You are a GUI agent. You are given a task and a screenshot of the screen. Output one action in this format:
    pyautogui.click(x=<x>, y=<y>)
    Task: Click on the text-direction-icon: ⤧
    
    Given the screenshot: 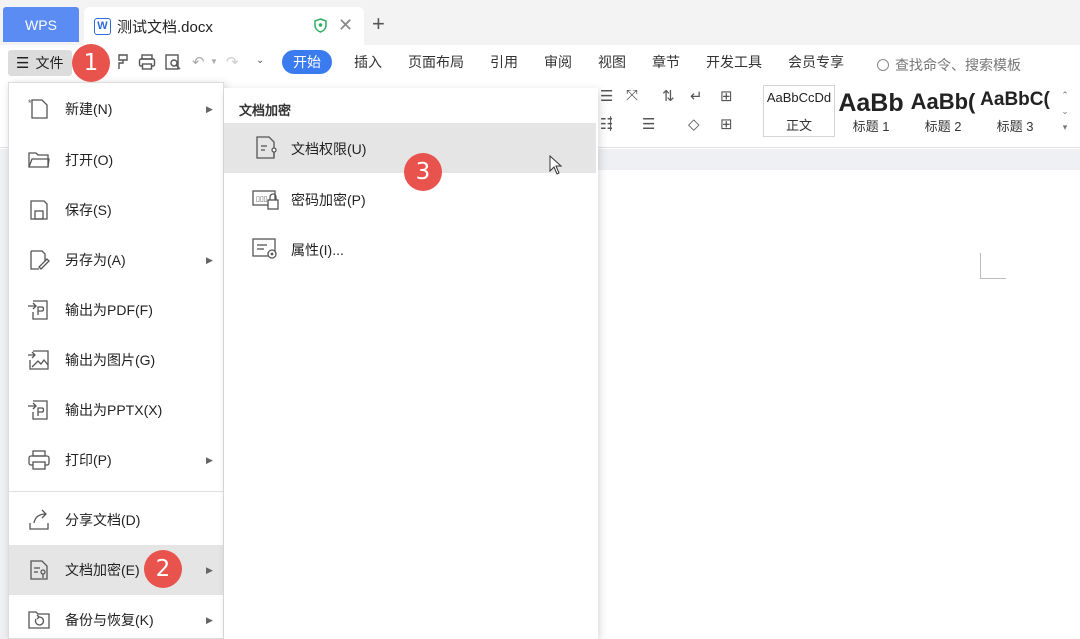 What is the action you would take?
    pyautogui.click(x=632, y=95)
    